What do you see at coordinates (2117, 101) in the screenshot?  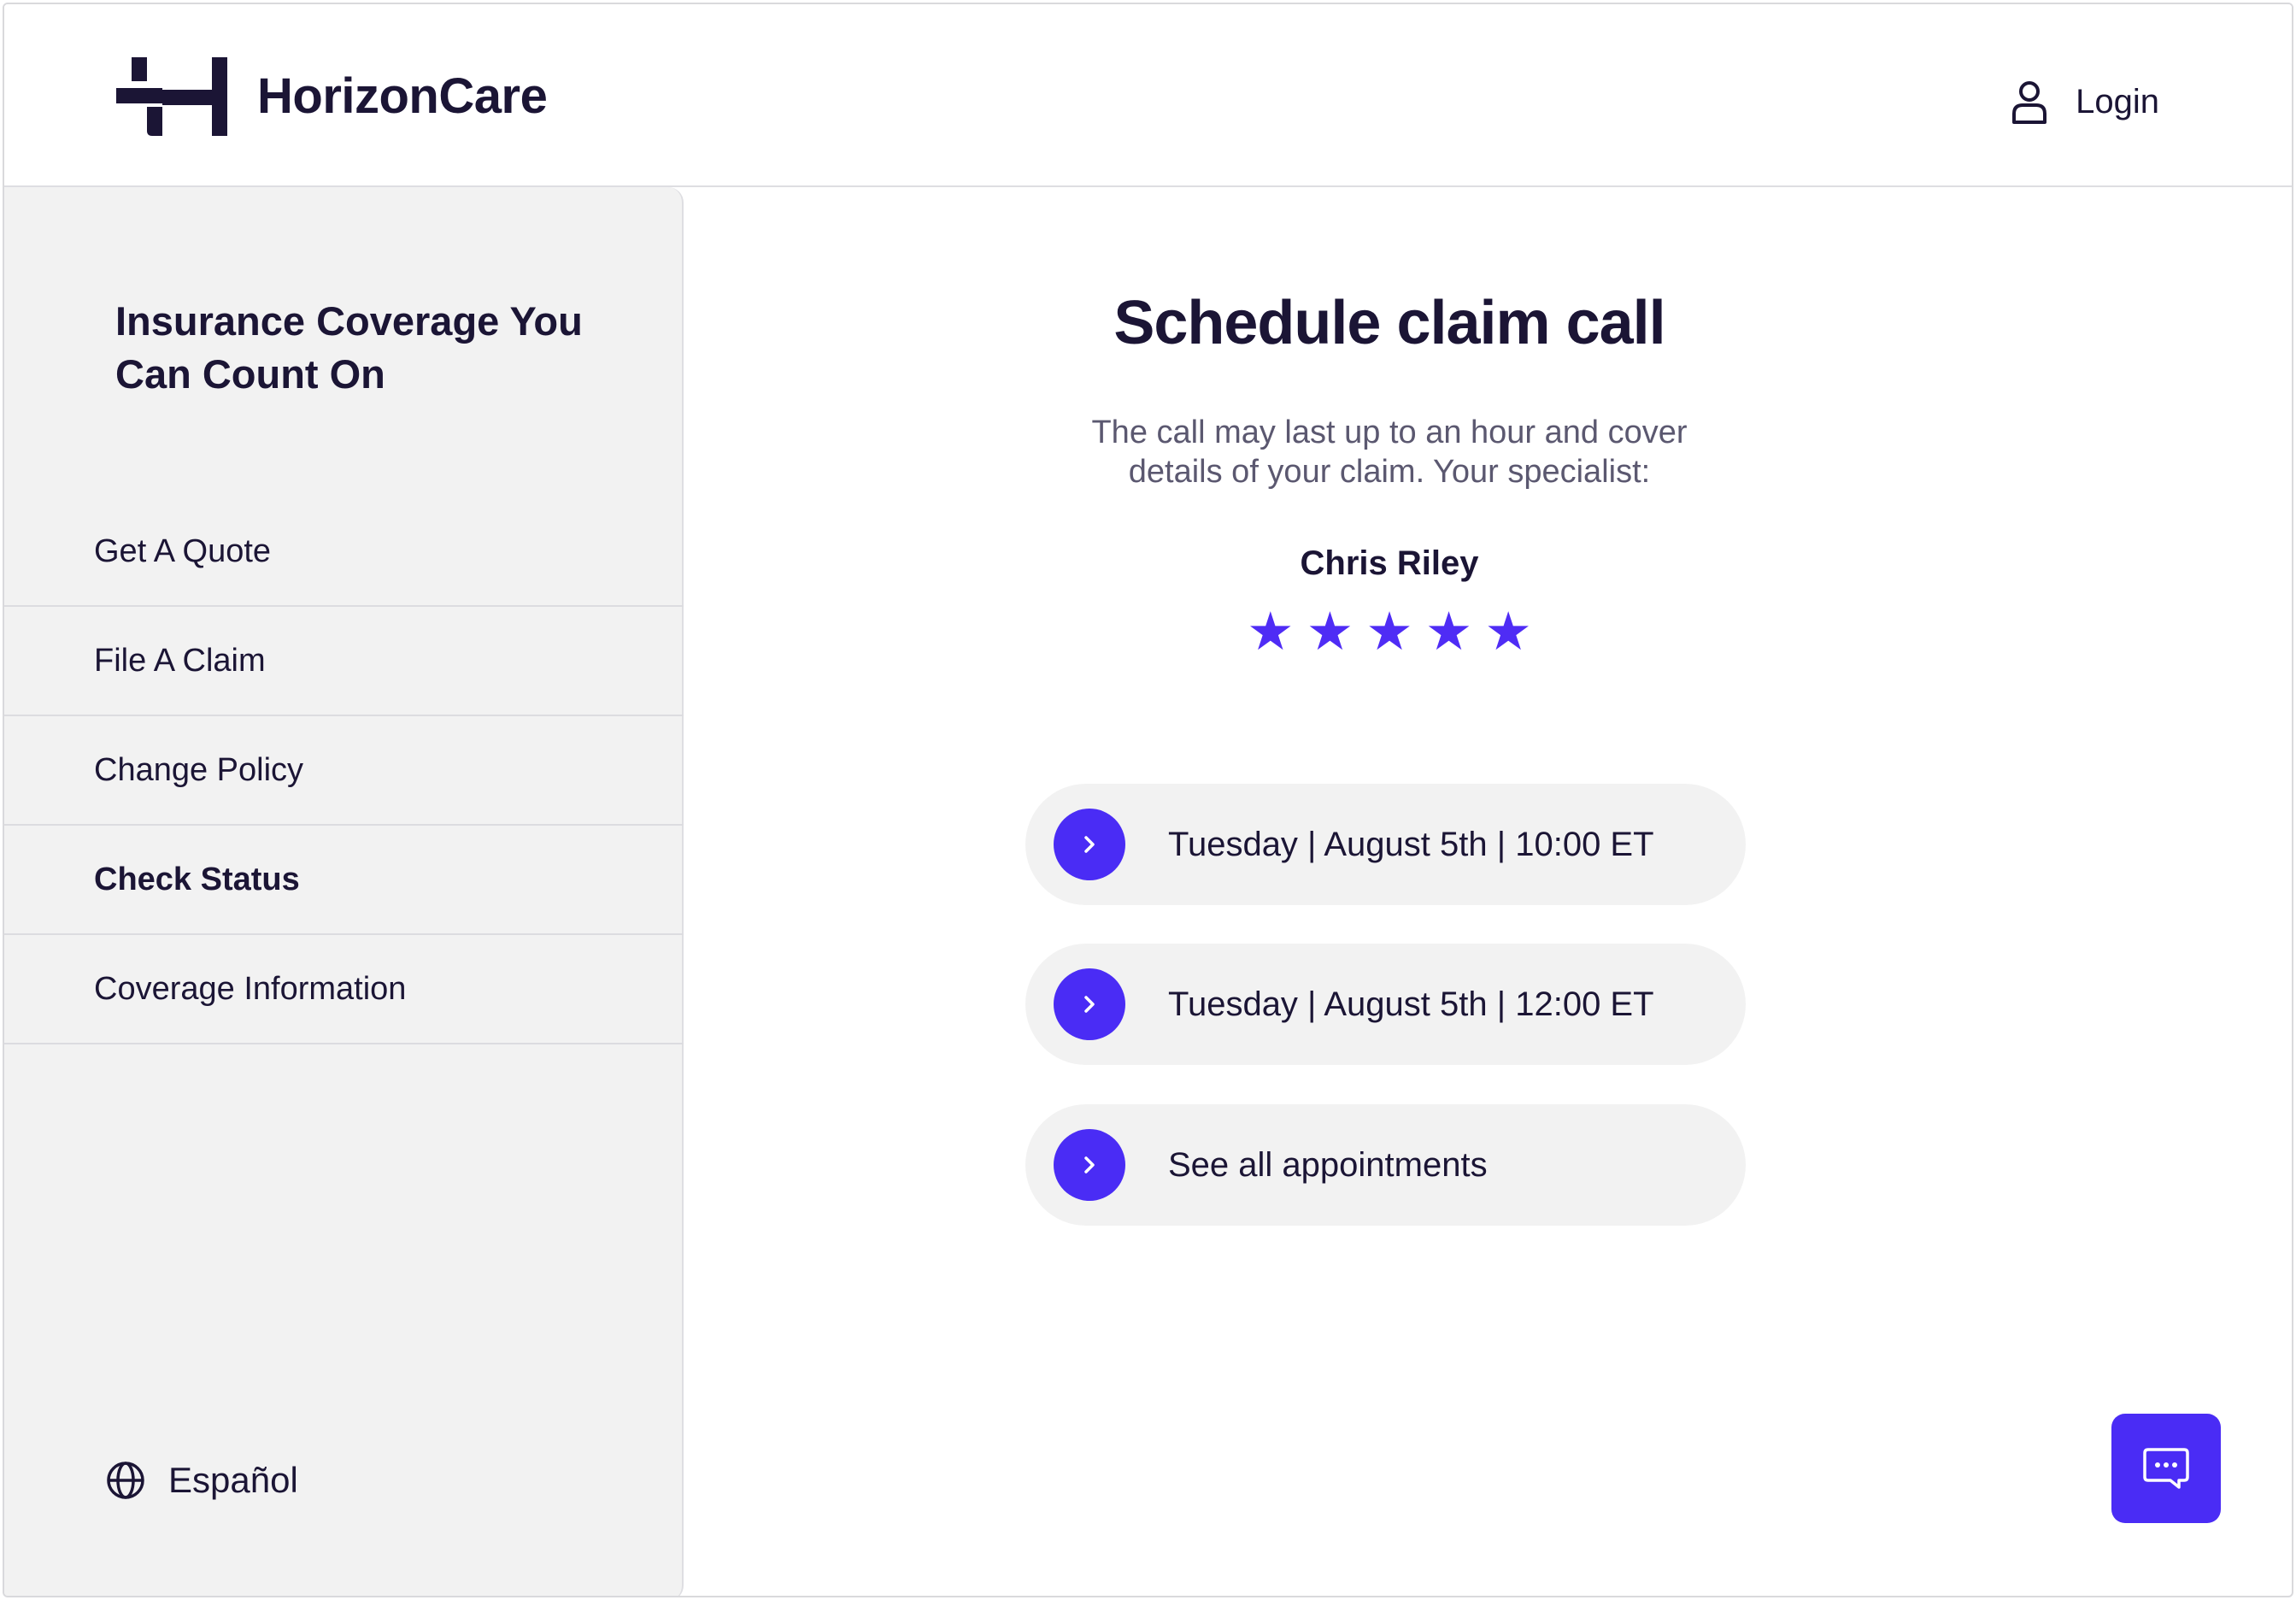 I see `login-label: Login` at bounding box center [2117, 101].